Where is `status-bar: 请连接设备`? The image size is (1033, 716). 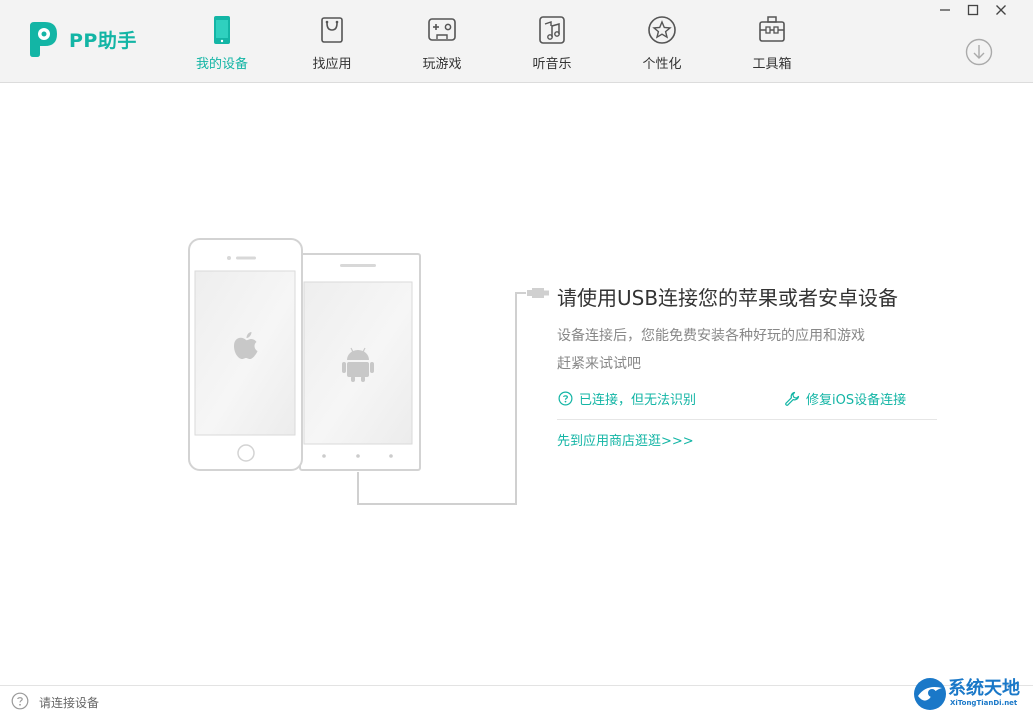 status-bar: 请连接设备 is located at coordinates (516, 700).